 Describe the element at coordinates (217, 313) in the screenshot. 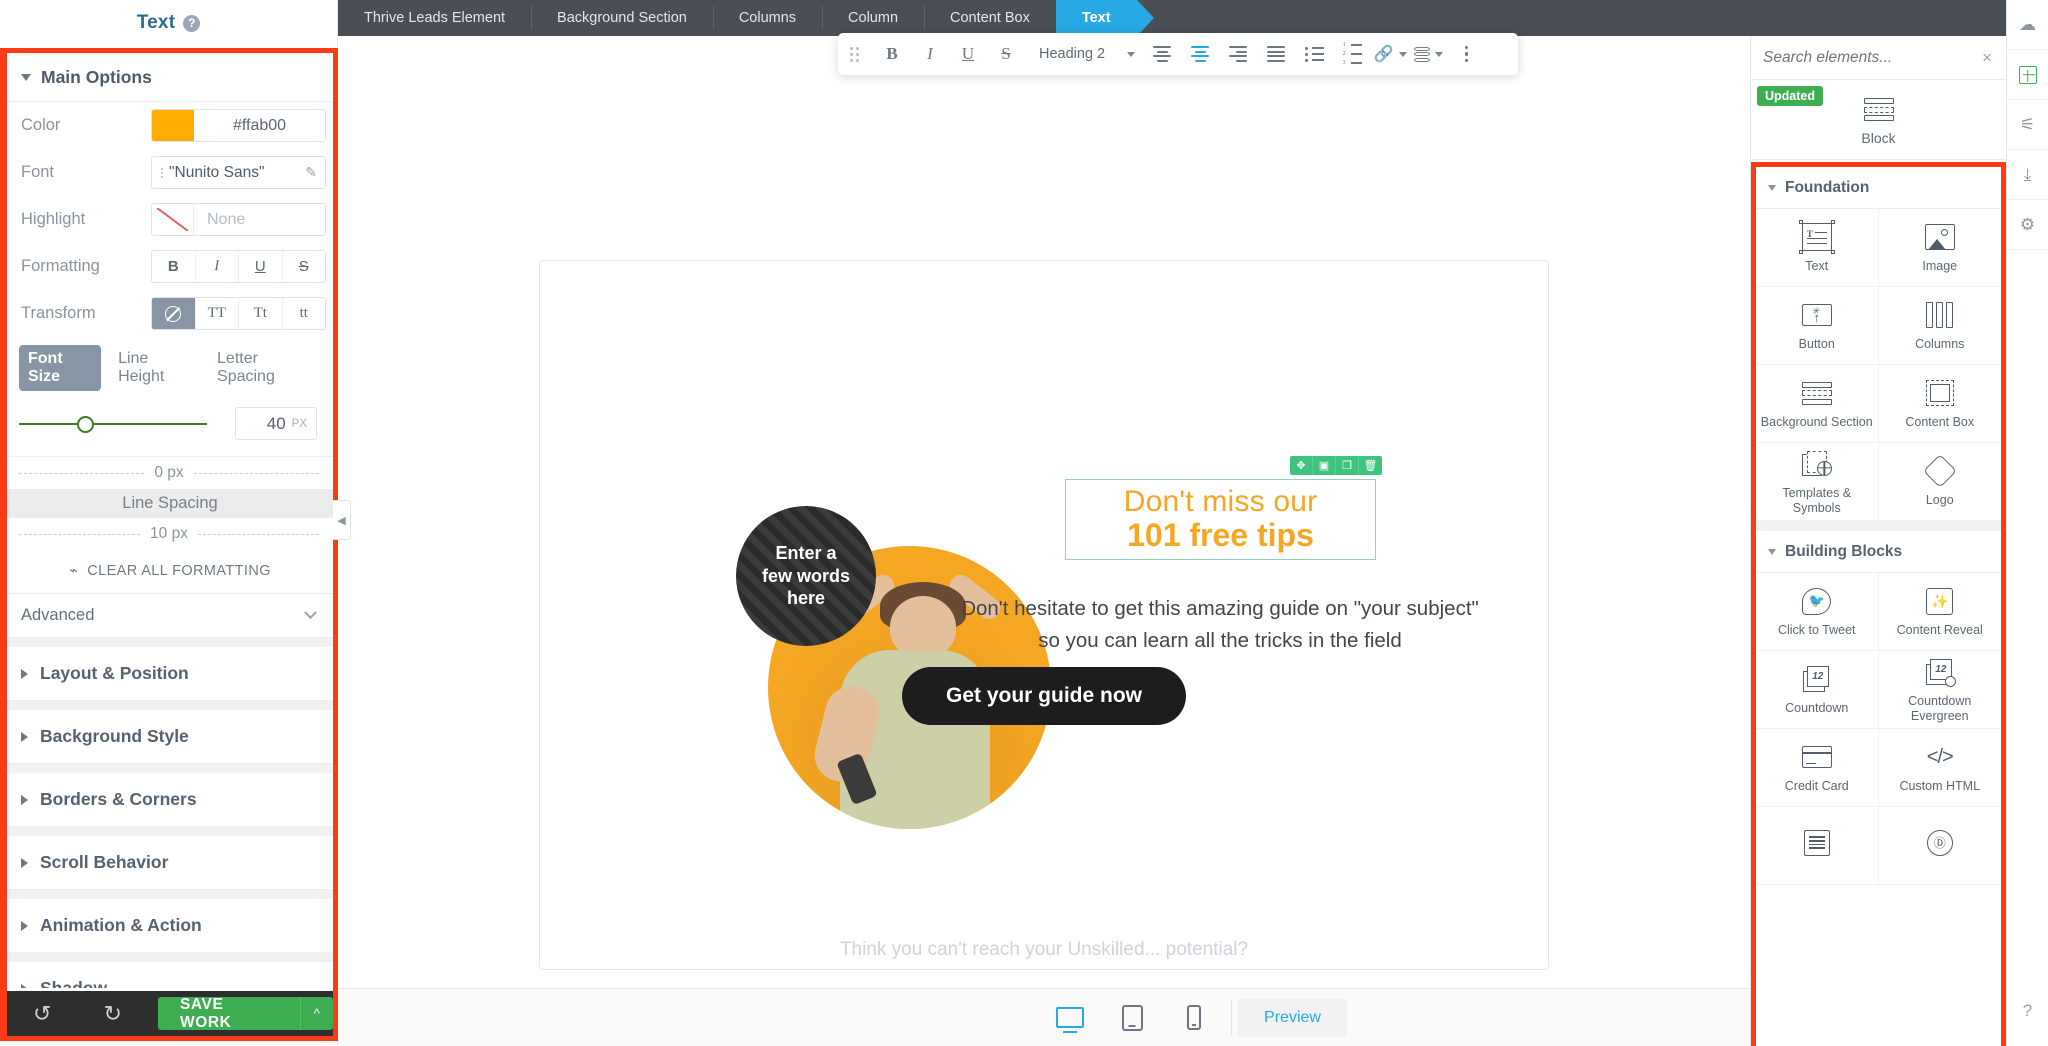

I see `transform-uppercase-toggle: TT` at that location.